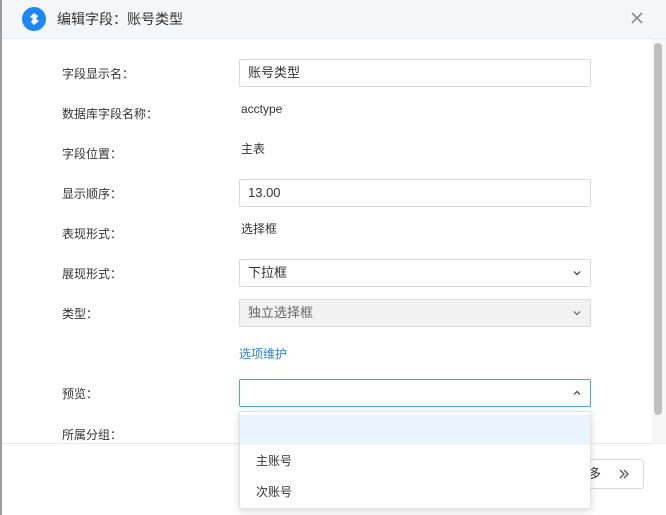 Image resolution: width=666 pixels, height=515 pixels. I want to click on field-display-name-input: 账号类型, so click(415, 73).